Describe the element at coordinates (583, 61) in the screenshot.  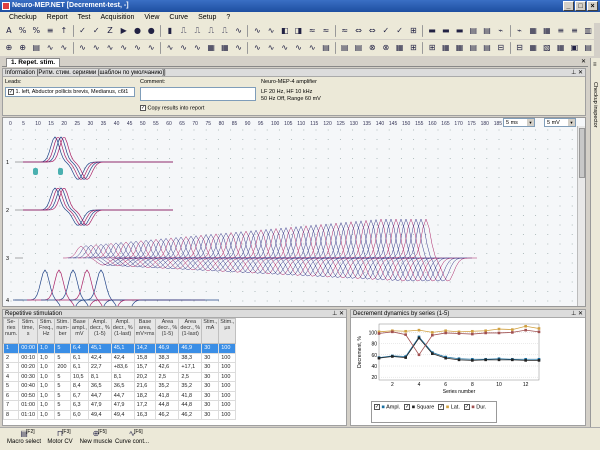
I see `close-tab-icon: ✕` at that location.